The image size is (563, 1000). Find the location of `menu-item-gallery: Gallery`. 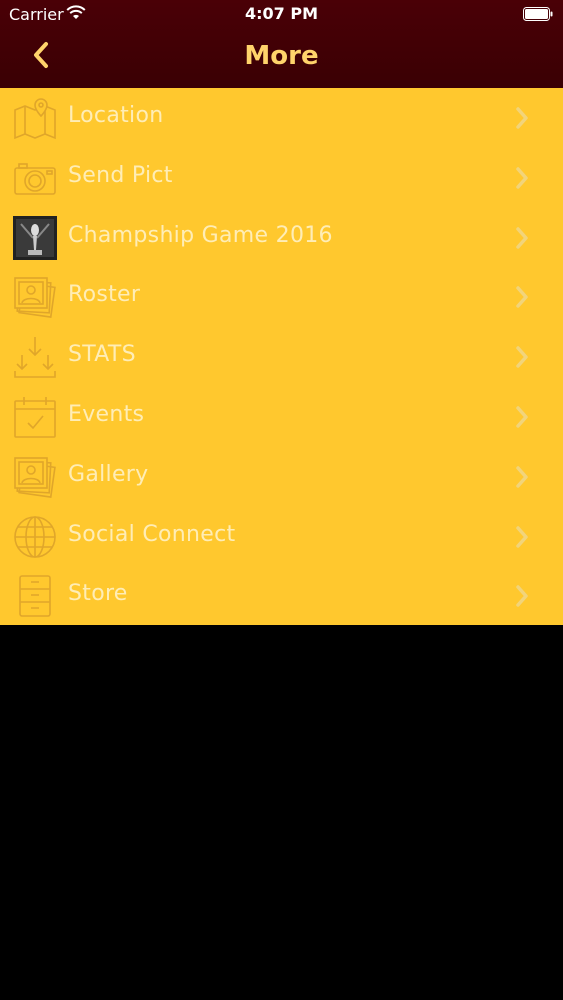

menu-item-gallery: Gallery is located at coordinates (281, 477).